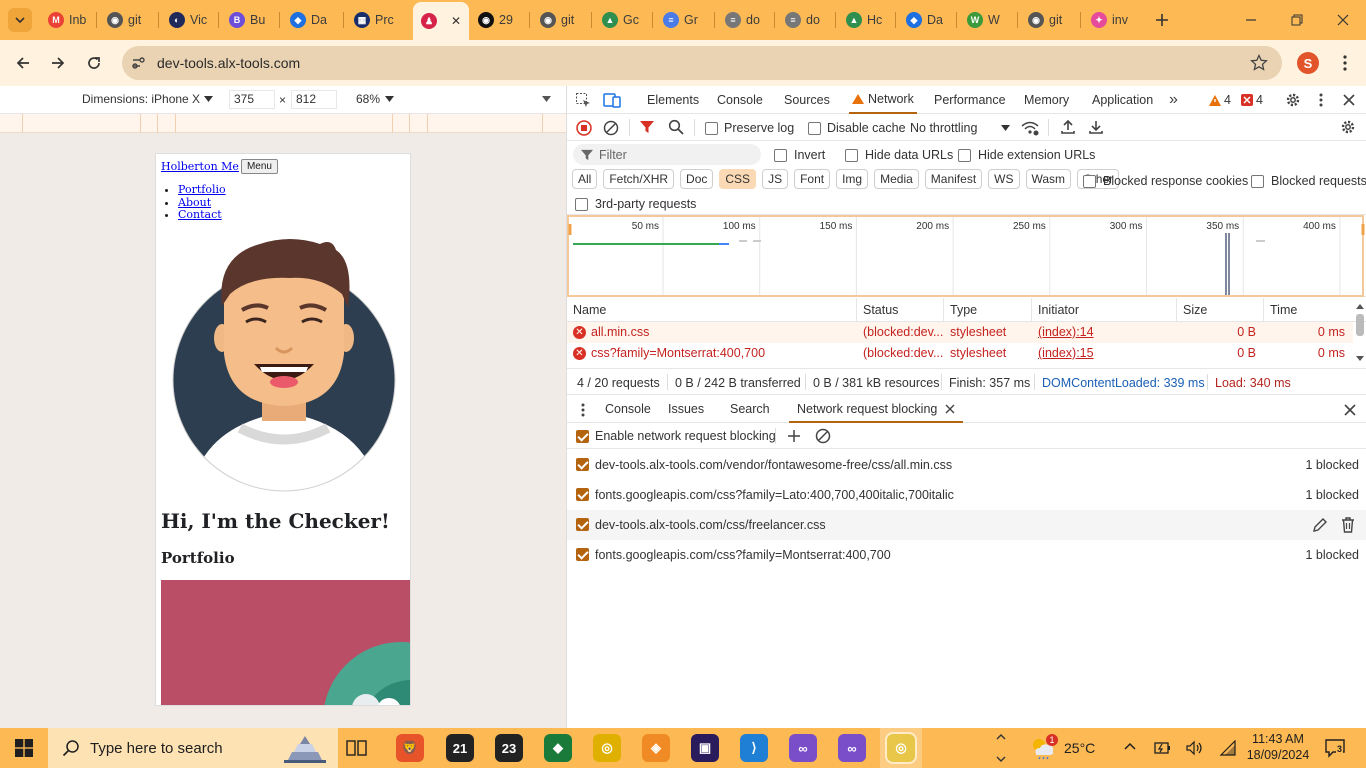  Describe the element at coordinates (283, 123) in the screenshot. I see `media-query-ruler` at that location.